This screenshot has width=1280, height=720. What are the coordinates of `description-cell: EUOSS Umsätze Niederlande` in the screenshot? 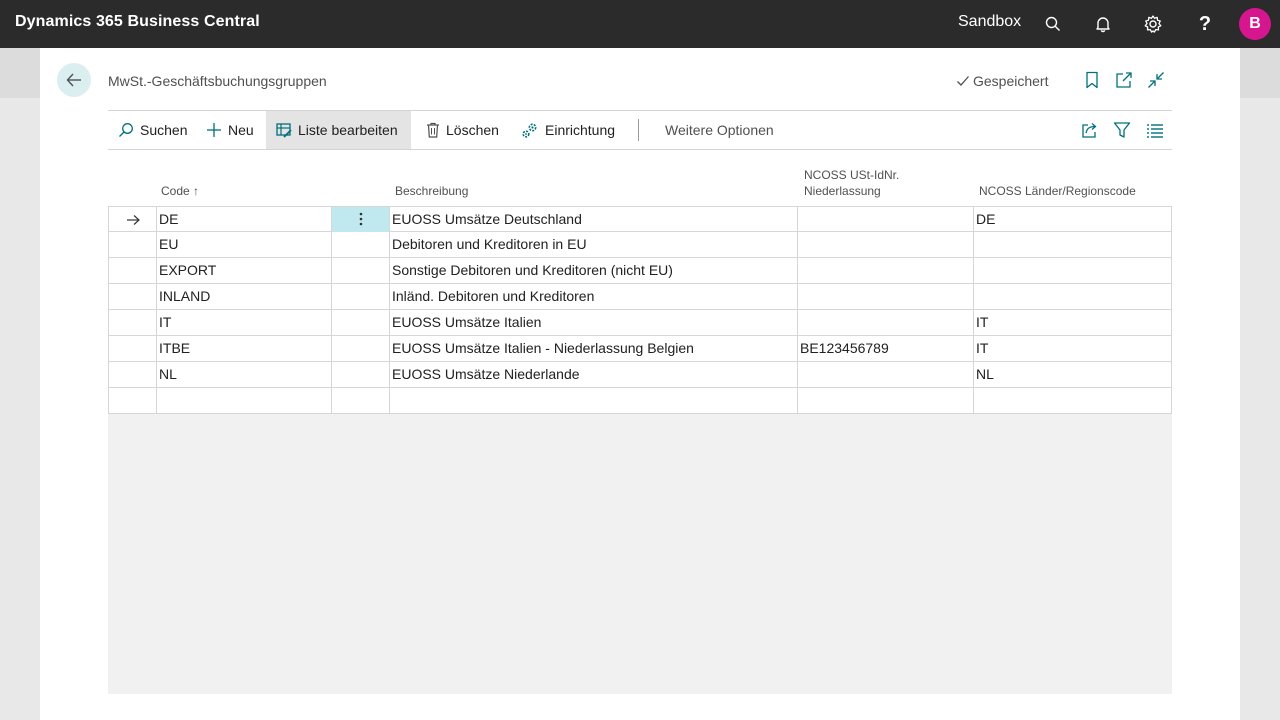 It's located at (594, 374).